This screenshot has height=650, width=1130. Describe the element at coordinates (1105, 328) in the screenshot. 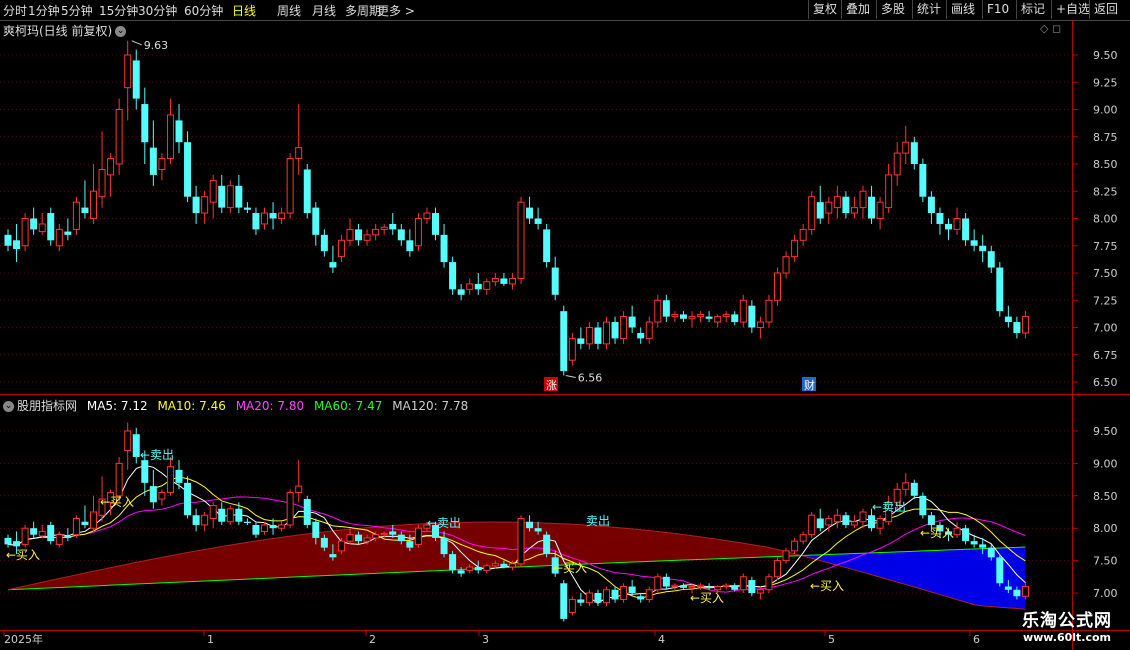

I see `y-tick-label: 7.00` at that location.